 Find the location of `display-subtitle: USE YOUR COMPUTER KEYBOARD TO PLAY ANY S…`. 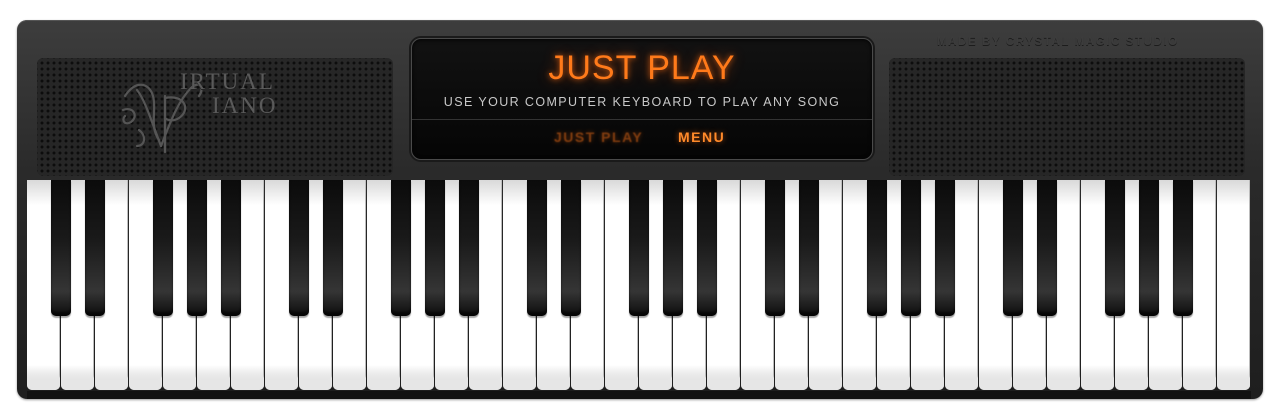

display-subtitle: USE YOUR COMPUTER KEYBOARD TO PLAY ANY S… is located at coordinates (642, 102).